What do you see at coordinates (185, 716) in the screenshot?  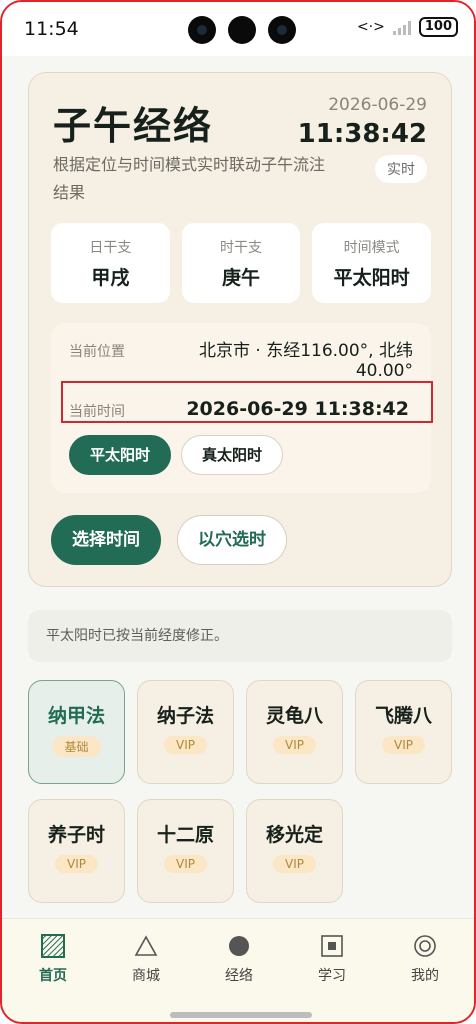 I see `method-name: 纳子法` at bounding box center [185, 716].